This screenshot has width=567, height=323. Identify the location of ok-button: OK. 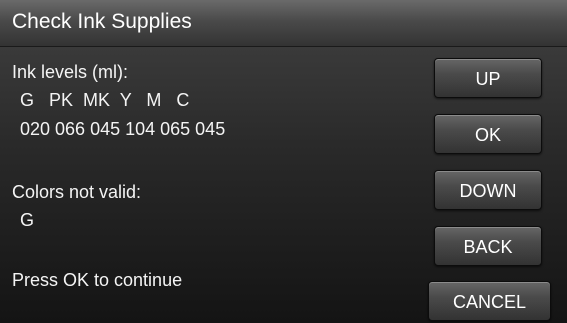
(488, 134).